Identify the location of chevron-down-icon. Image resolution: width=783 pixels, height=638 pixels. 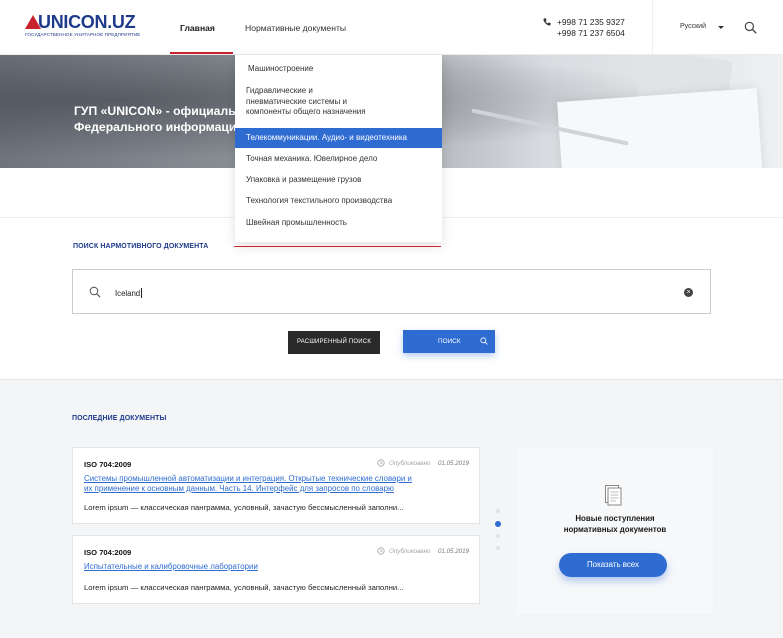
(721, 27).